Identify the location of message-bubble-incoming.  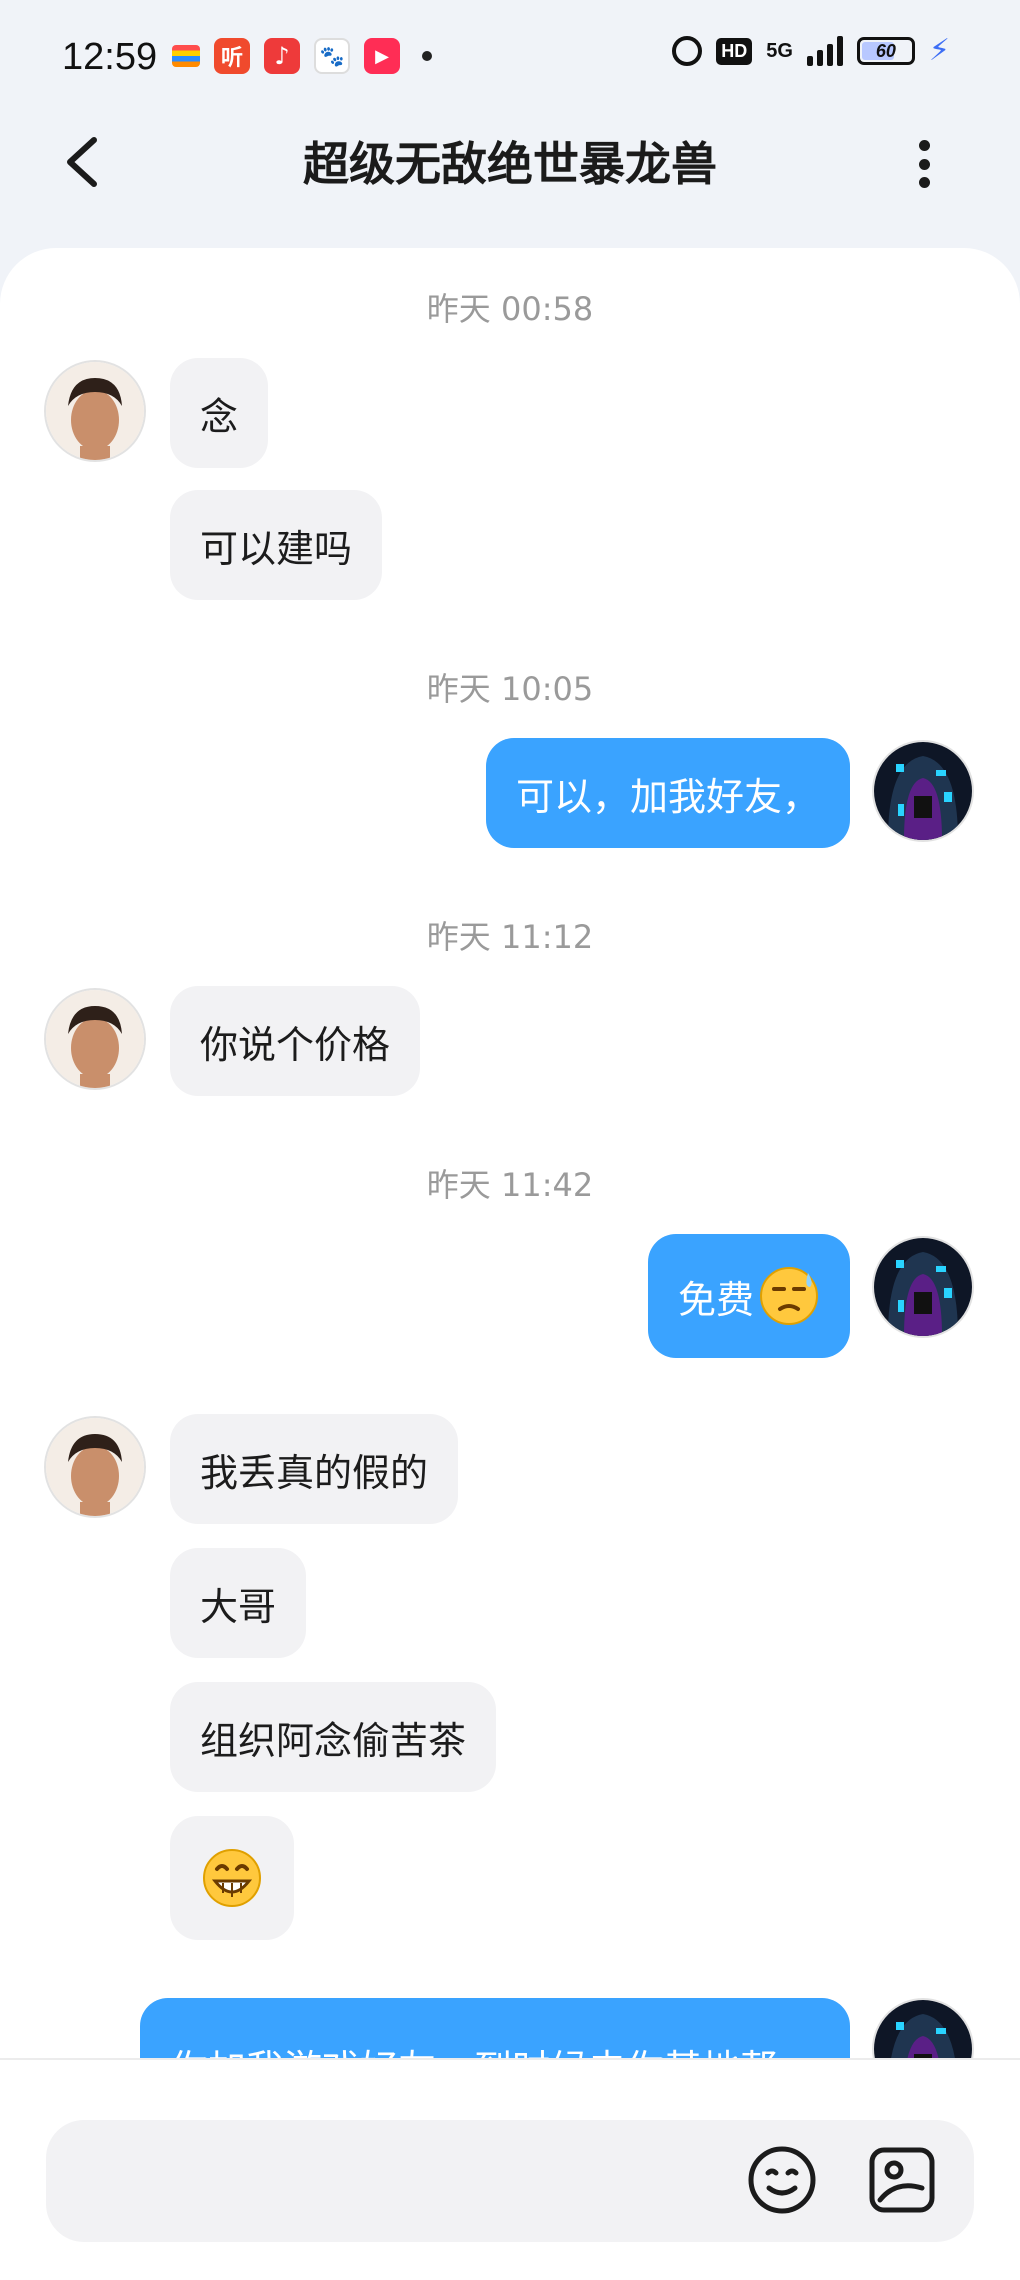
(232, 1878).